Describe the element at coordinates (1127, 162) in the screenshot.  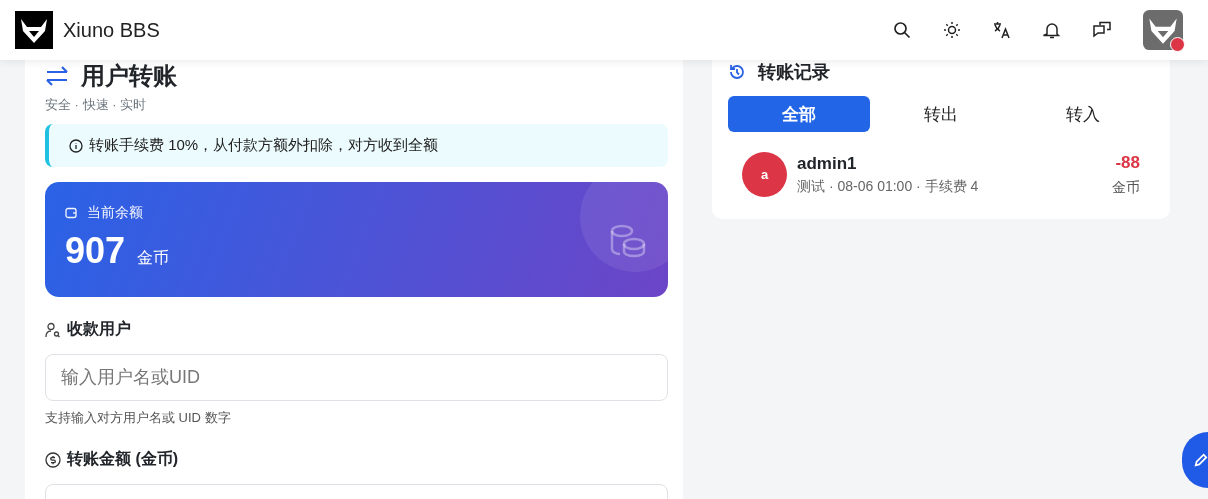
I see `record-amount: -88` at that location.